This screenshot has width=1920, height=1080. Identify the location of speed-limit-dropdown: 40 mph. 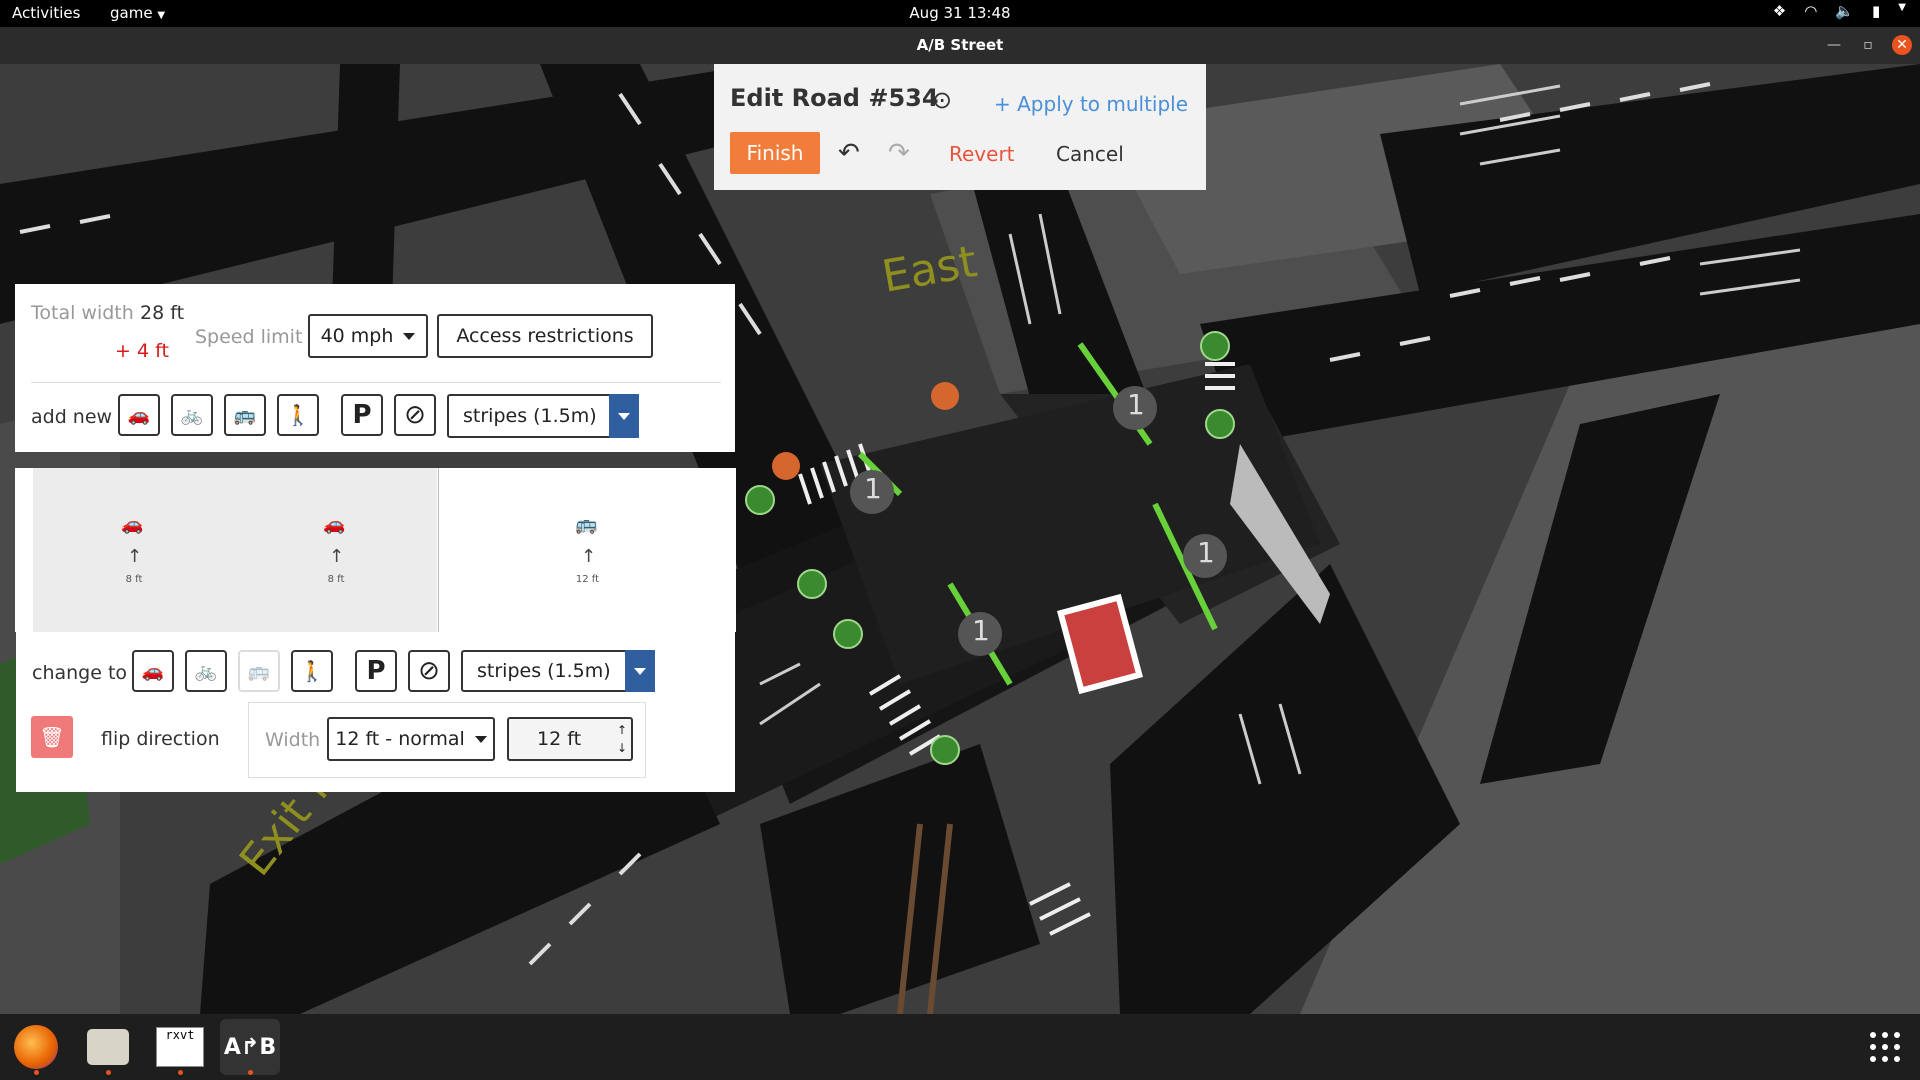
(368, 336).